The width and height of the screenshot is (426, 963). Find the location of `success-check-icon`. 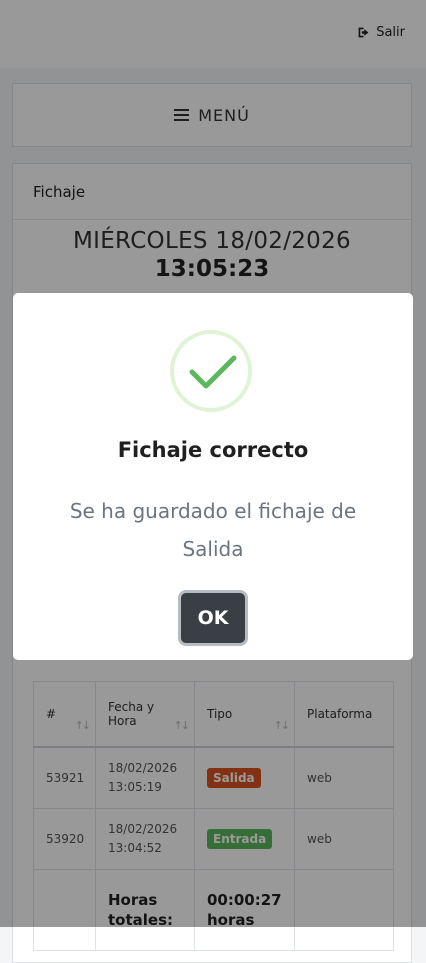

success-check-icon is located at coordinates (211, 371).